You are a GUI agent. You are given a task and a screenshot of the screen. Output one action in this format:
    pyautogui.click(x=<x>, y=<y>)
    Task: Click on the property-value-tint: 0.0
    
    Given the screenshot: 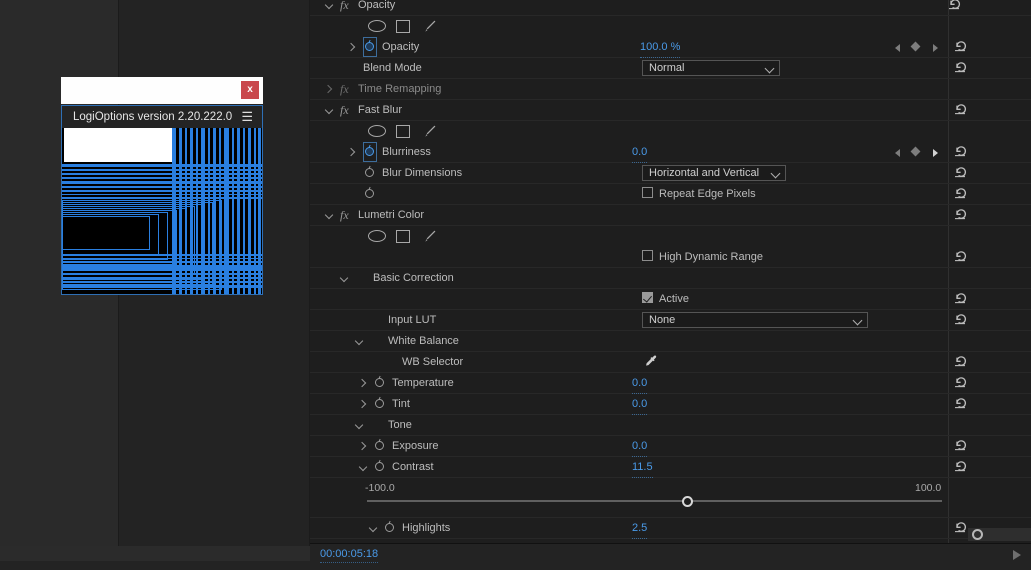 What is the action you would take?
    pyautogui.click(x=640, y=404)
    